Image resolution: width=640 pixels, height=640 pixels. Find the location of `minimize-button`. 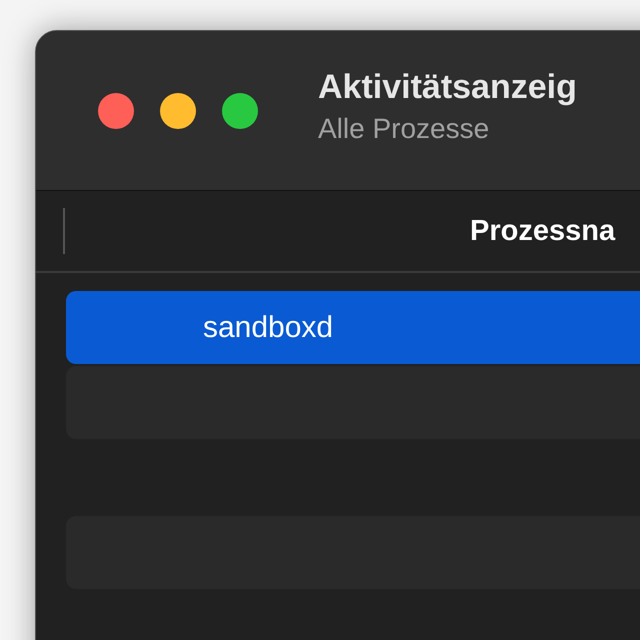

minimize-button is located at coordinates (178, 110).